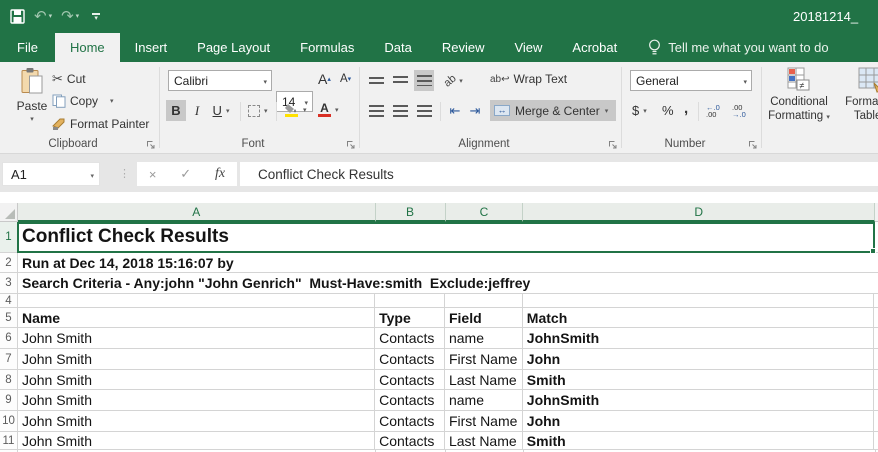  What do you see at coordinates (27, 47) in the screenshot?
I see `tab-file: File` at bounding box center [27, 47].